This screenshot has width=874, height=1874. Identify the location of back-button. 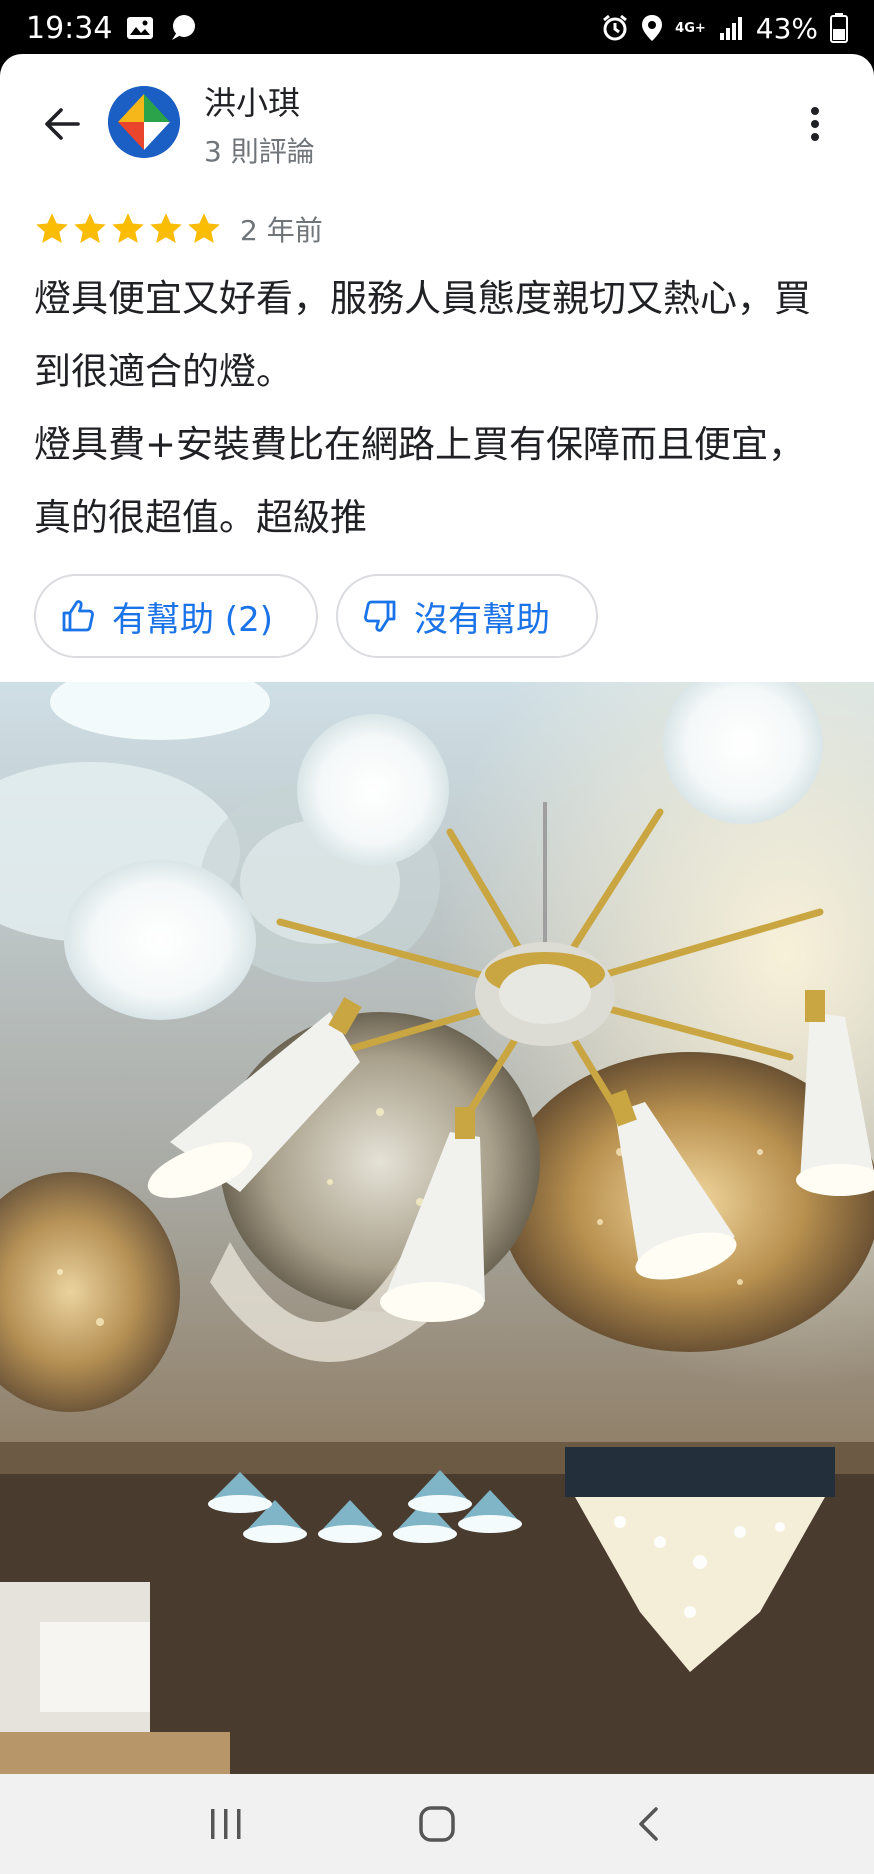
(62, 124).